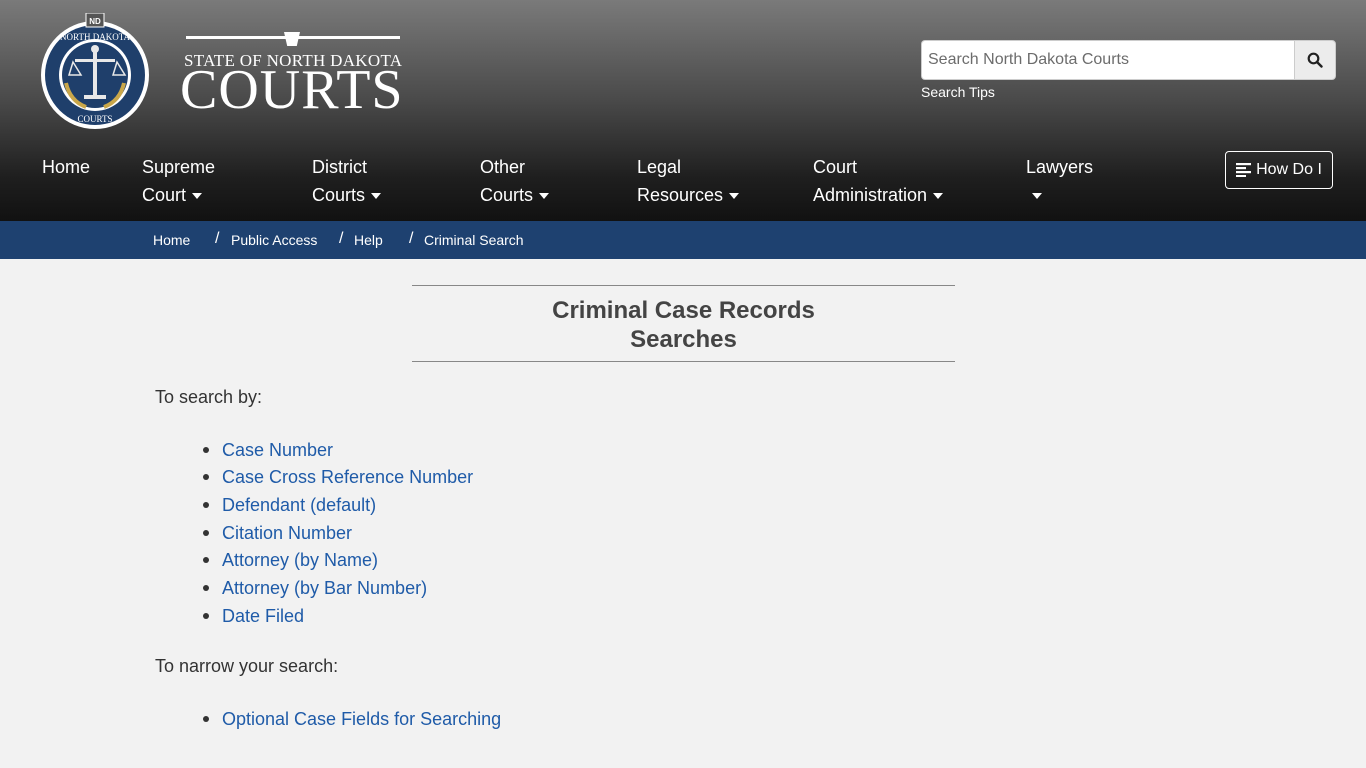  I want to click on link-defendant: Defendant (default), so click(299, 505).